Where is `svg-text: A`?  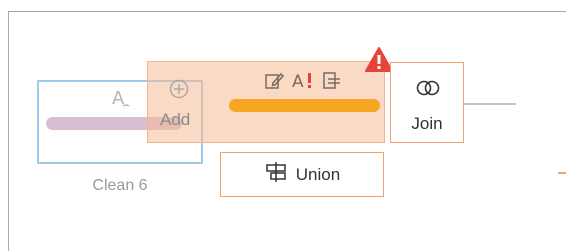
svg-text: A is located at coordinates (298, 82).